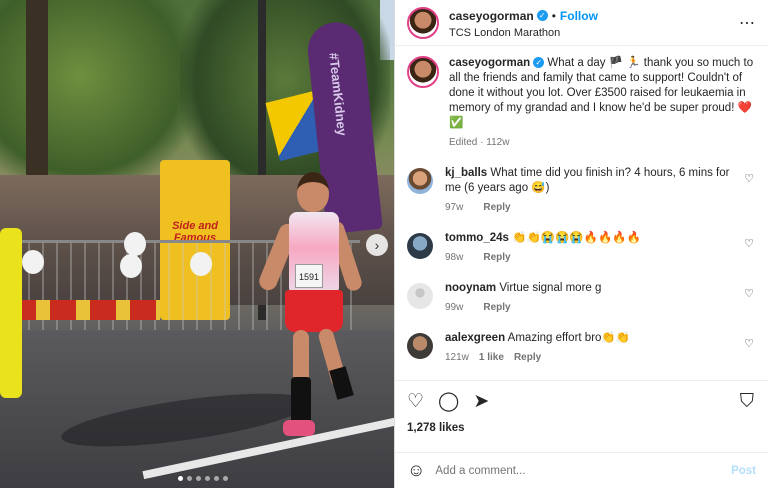 This screenshot has width=768, height=488. I want to click on header-texts: caseyogorman ✓ • Follow TCS London Marathon, so click(594, 23).